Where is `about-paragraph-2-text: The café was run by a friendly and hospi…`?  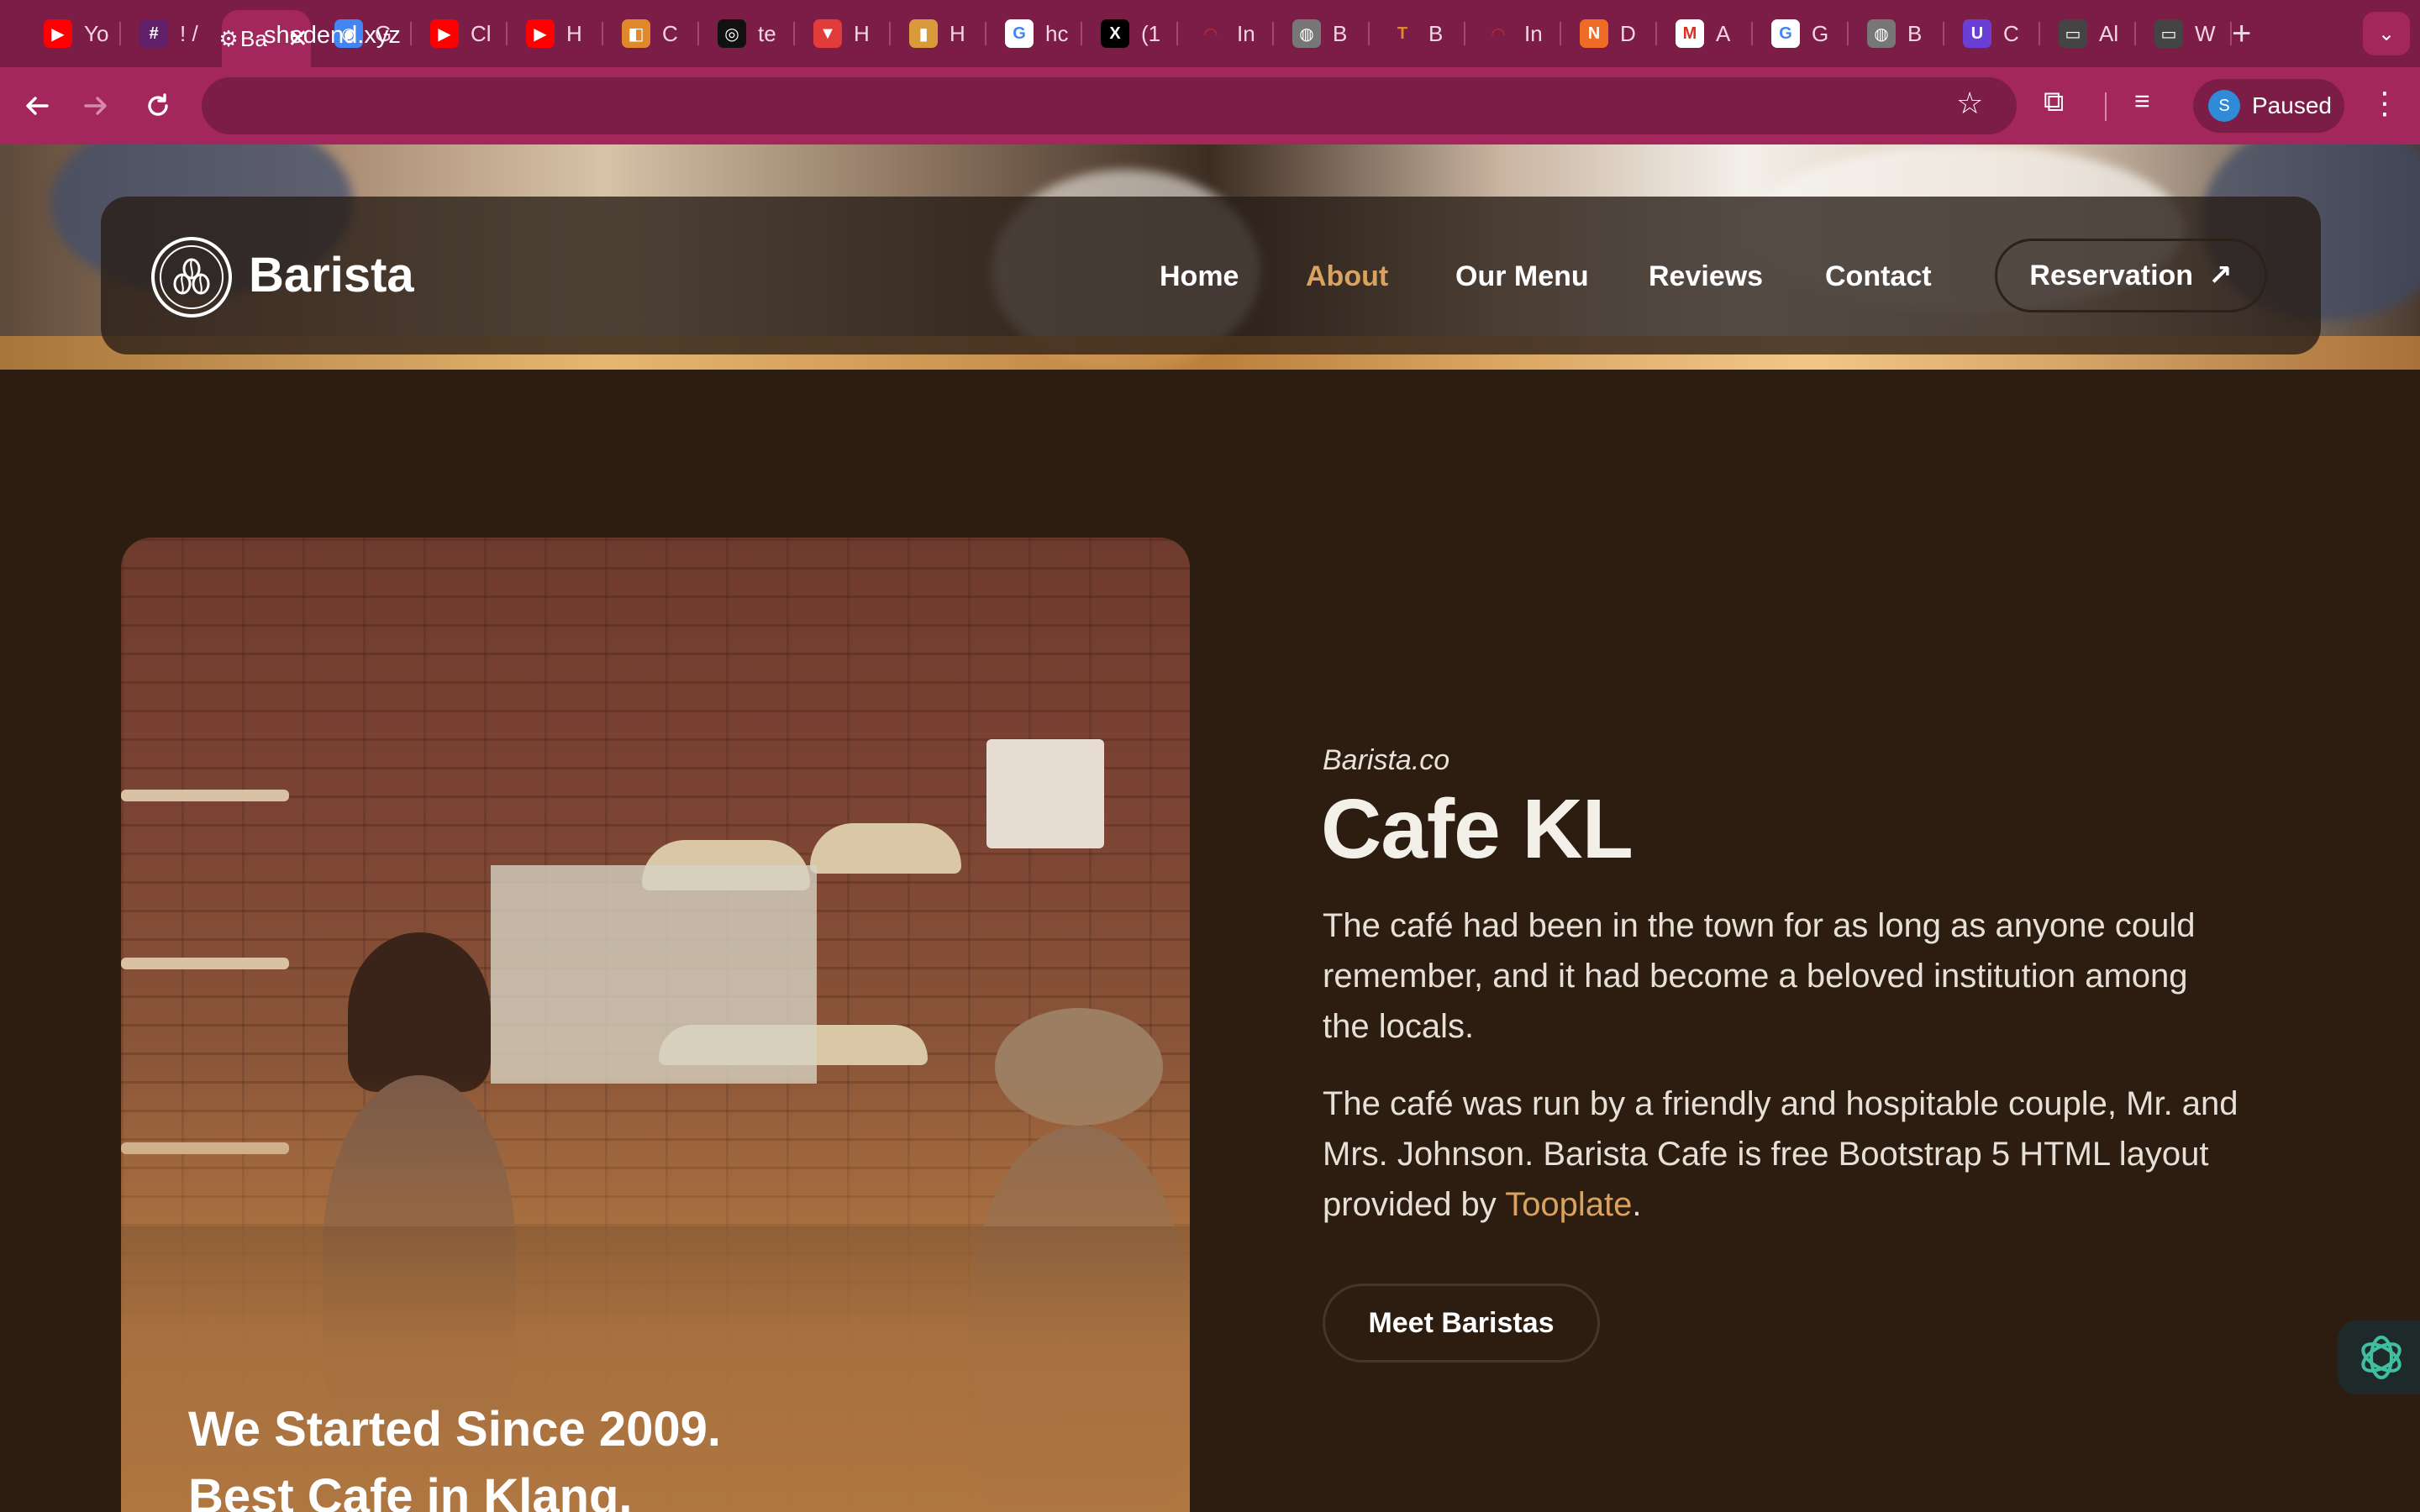 about-paragraph-2-text: The café was run by a friendly and hospi… is located at coordinates (1781, 1154).